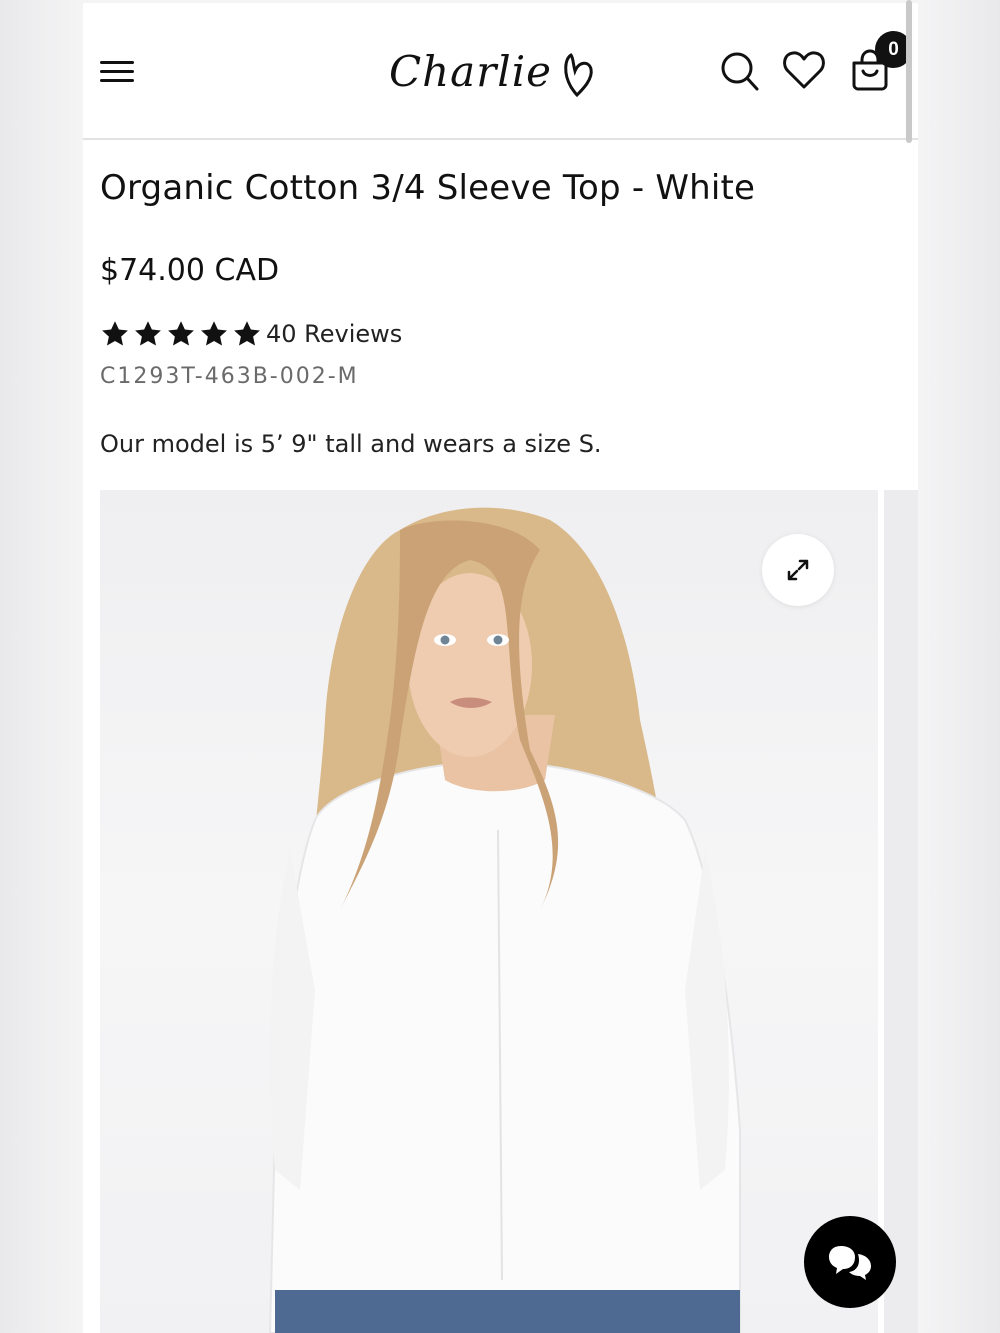  I want to click on chat-button, so click(850, 1262).